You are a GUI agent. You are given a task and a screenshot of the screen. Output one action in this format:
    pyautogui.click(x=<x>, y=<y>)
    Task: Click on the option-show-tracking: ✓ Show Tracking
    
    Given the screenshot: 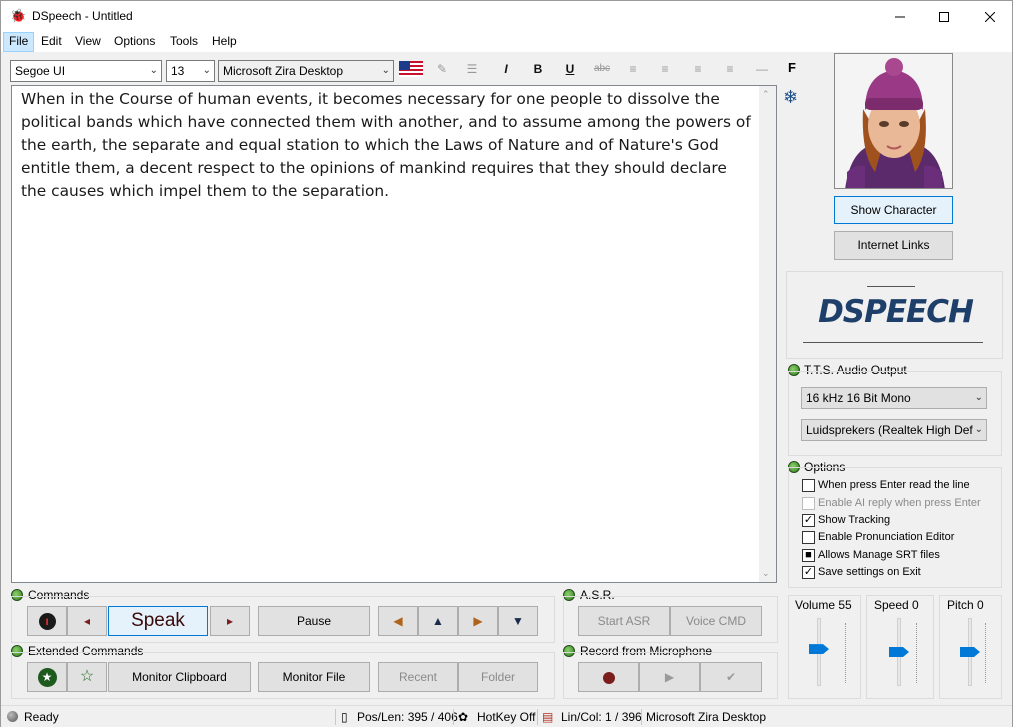 What is the action you would take?
    pyautogui.click(x=897, y=521)
    